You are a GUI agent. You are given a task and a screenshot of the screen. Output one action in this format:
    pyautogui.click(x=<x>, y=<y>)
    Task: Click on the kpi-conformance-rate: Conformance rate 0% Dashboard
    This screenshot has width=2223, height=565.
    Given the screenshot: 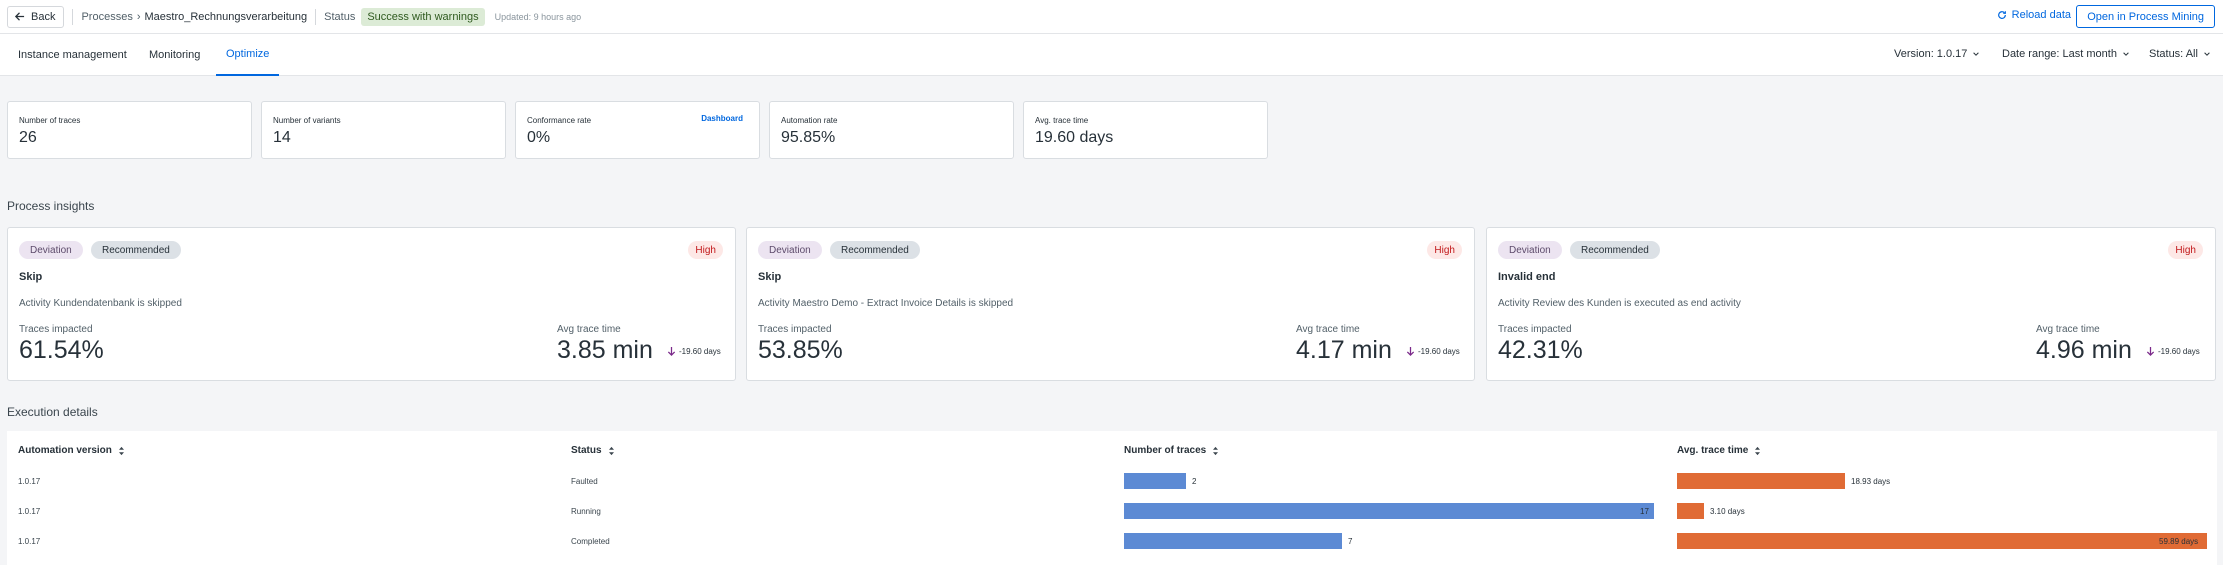 What is the action you would take?
    pyautogui.click(x=637, y=130)
    